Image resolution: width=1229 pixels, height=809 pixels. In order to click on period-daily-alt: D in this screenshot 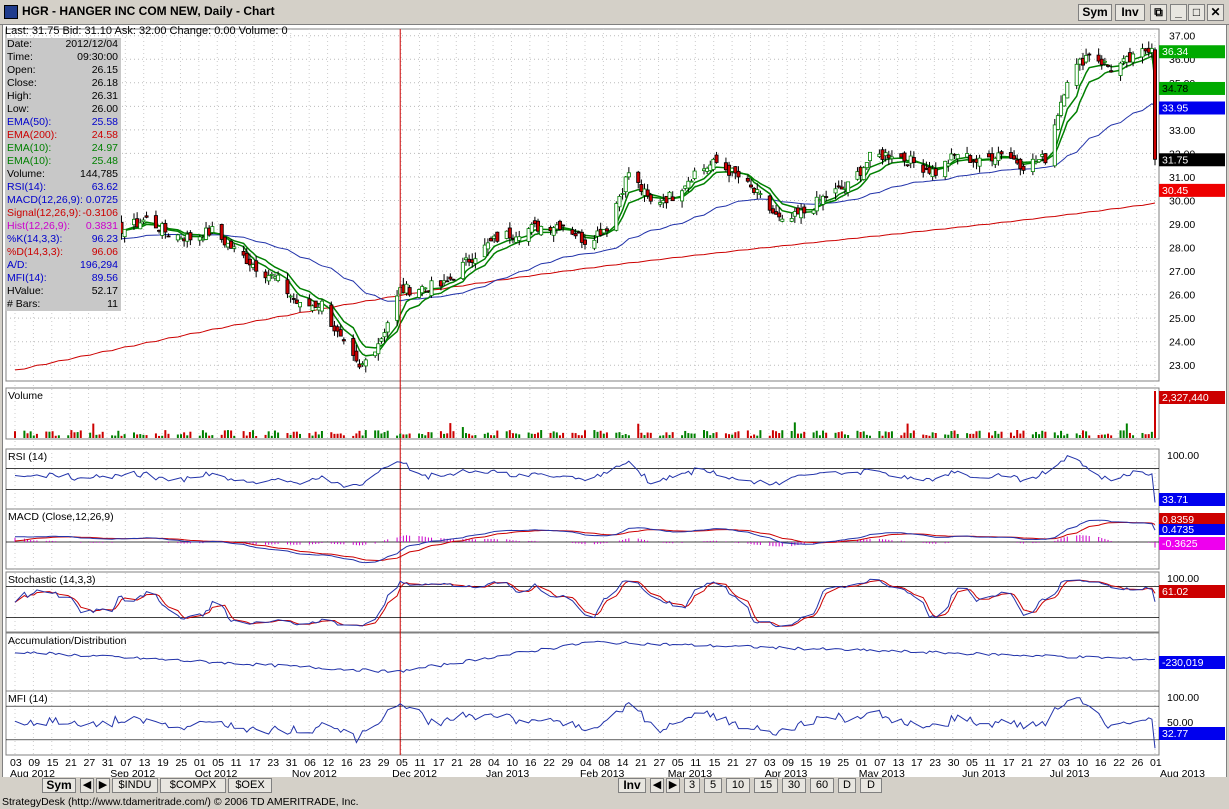, I will do `click(871, 785)`.